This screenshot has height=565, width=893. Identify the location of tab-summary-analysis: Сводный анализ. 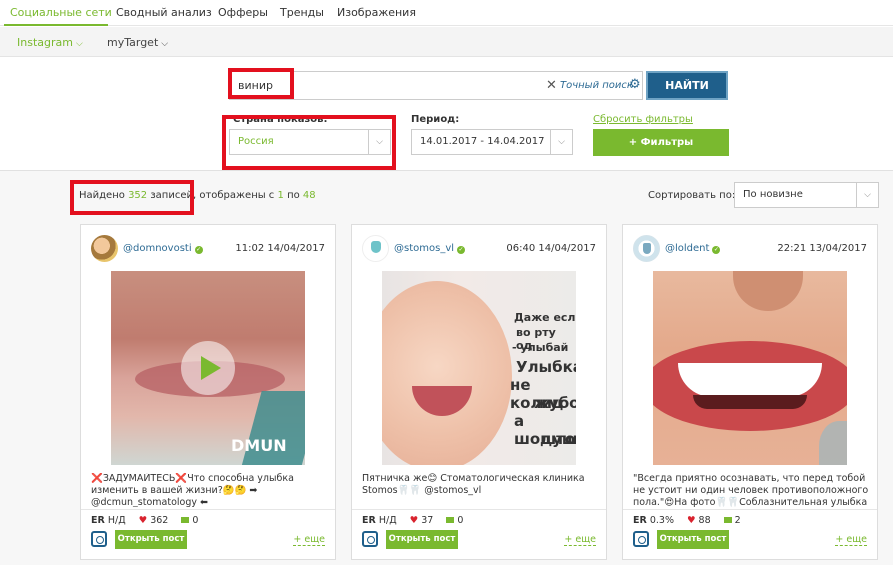
(164, 12).